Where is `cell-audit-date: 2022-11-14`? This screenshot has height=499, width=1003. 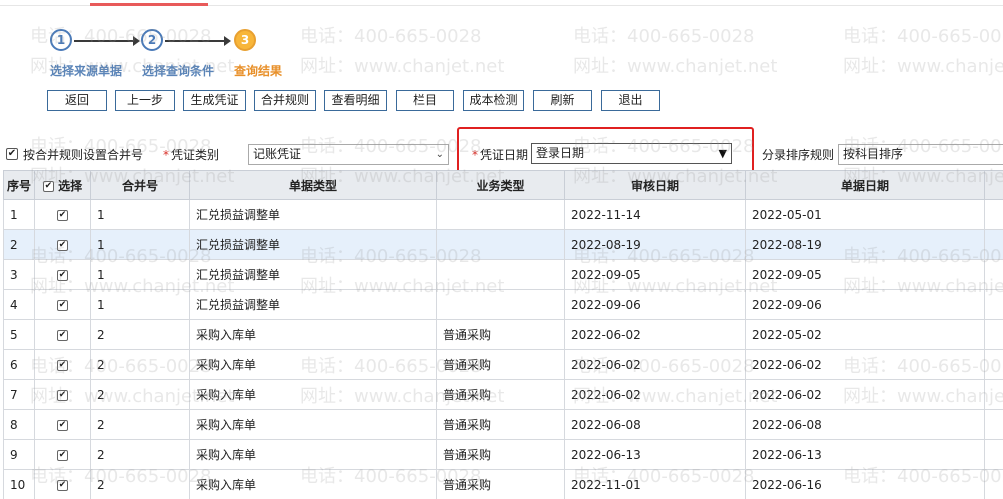
cell-audit-date: 2022-11-14 is located at coordinates (655, 214).